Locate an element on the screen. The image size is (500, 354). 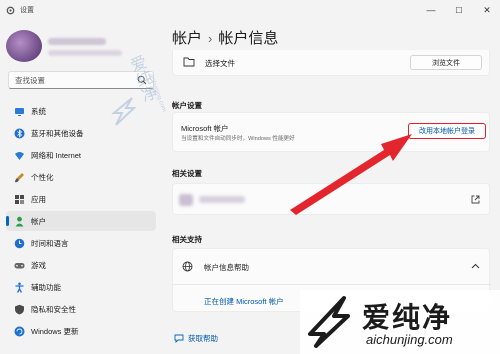
sidebar-item-label: 个性化 is located at coordinates (42, 177).